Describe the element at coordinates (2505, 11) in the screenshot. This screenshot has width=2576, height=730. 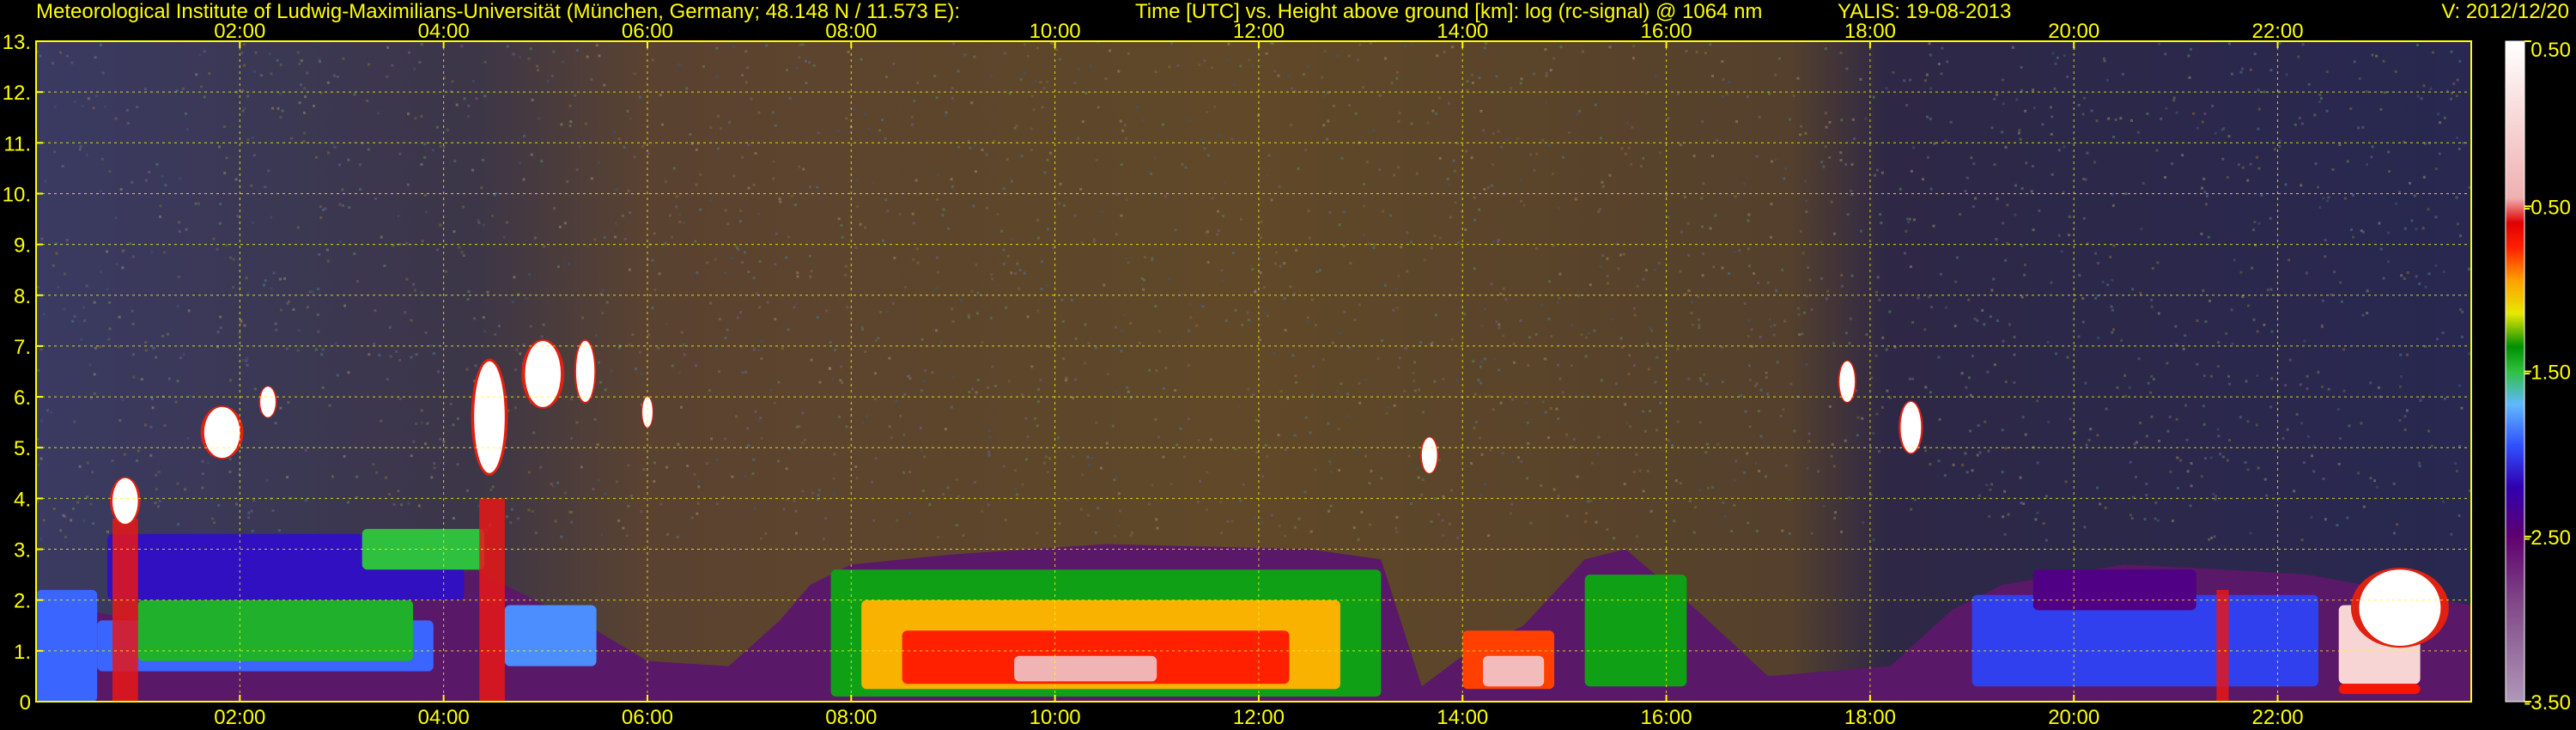
I see `version-label: V: 2012/12/20` at that location.